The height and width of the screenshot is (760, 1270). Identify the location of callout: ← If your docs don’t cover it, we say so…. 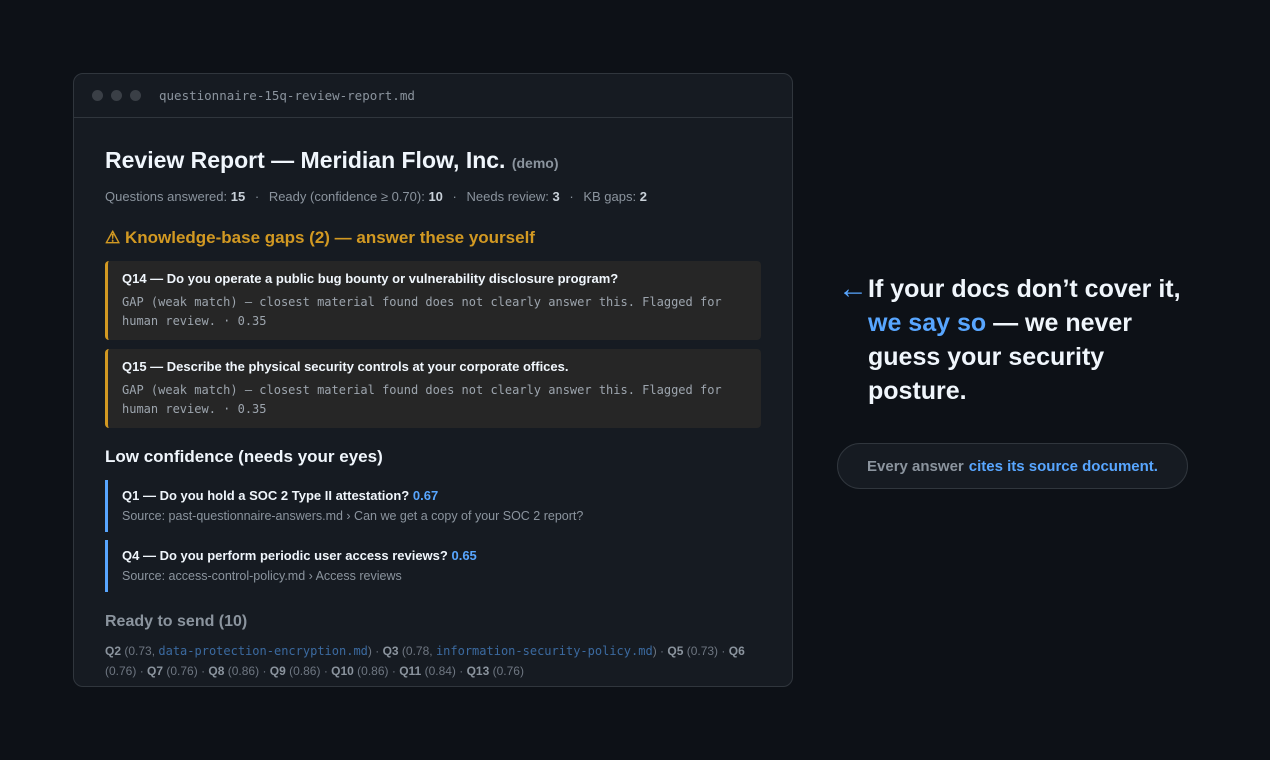
(1023, 340).